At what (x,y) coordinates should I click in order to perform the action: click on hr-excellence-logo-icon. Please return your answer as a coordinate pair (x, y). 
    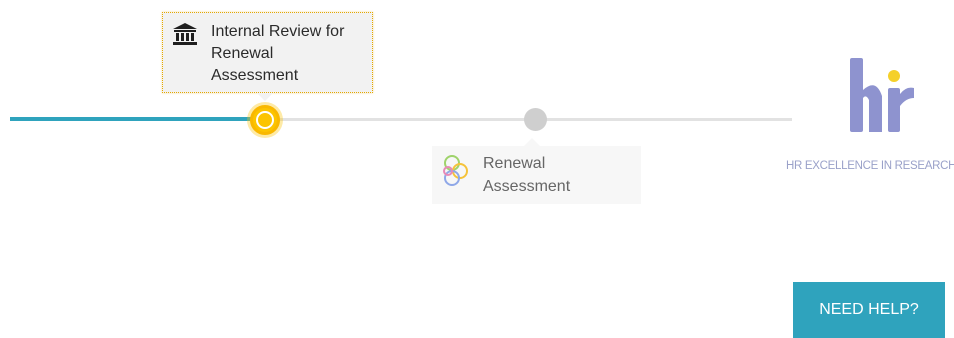
    Looking at the image, I should click on (882, 95).